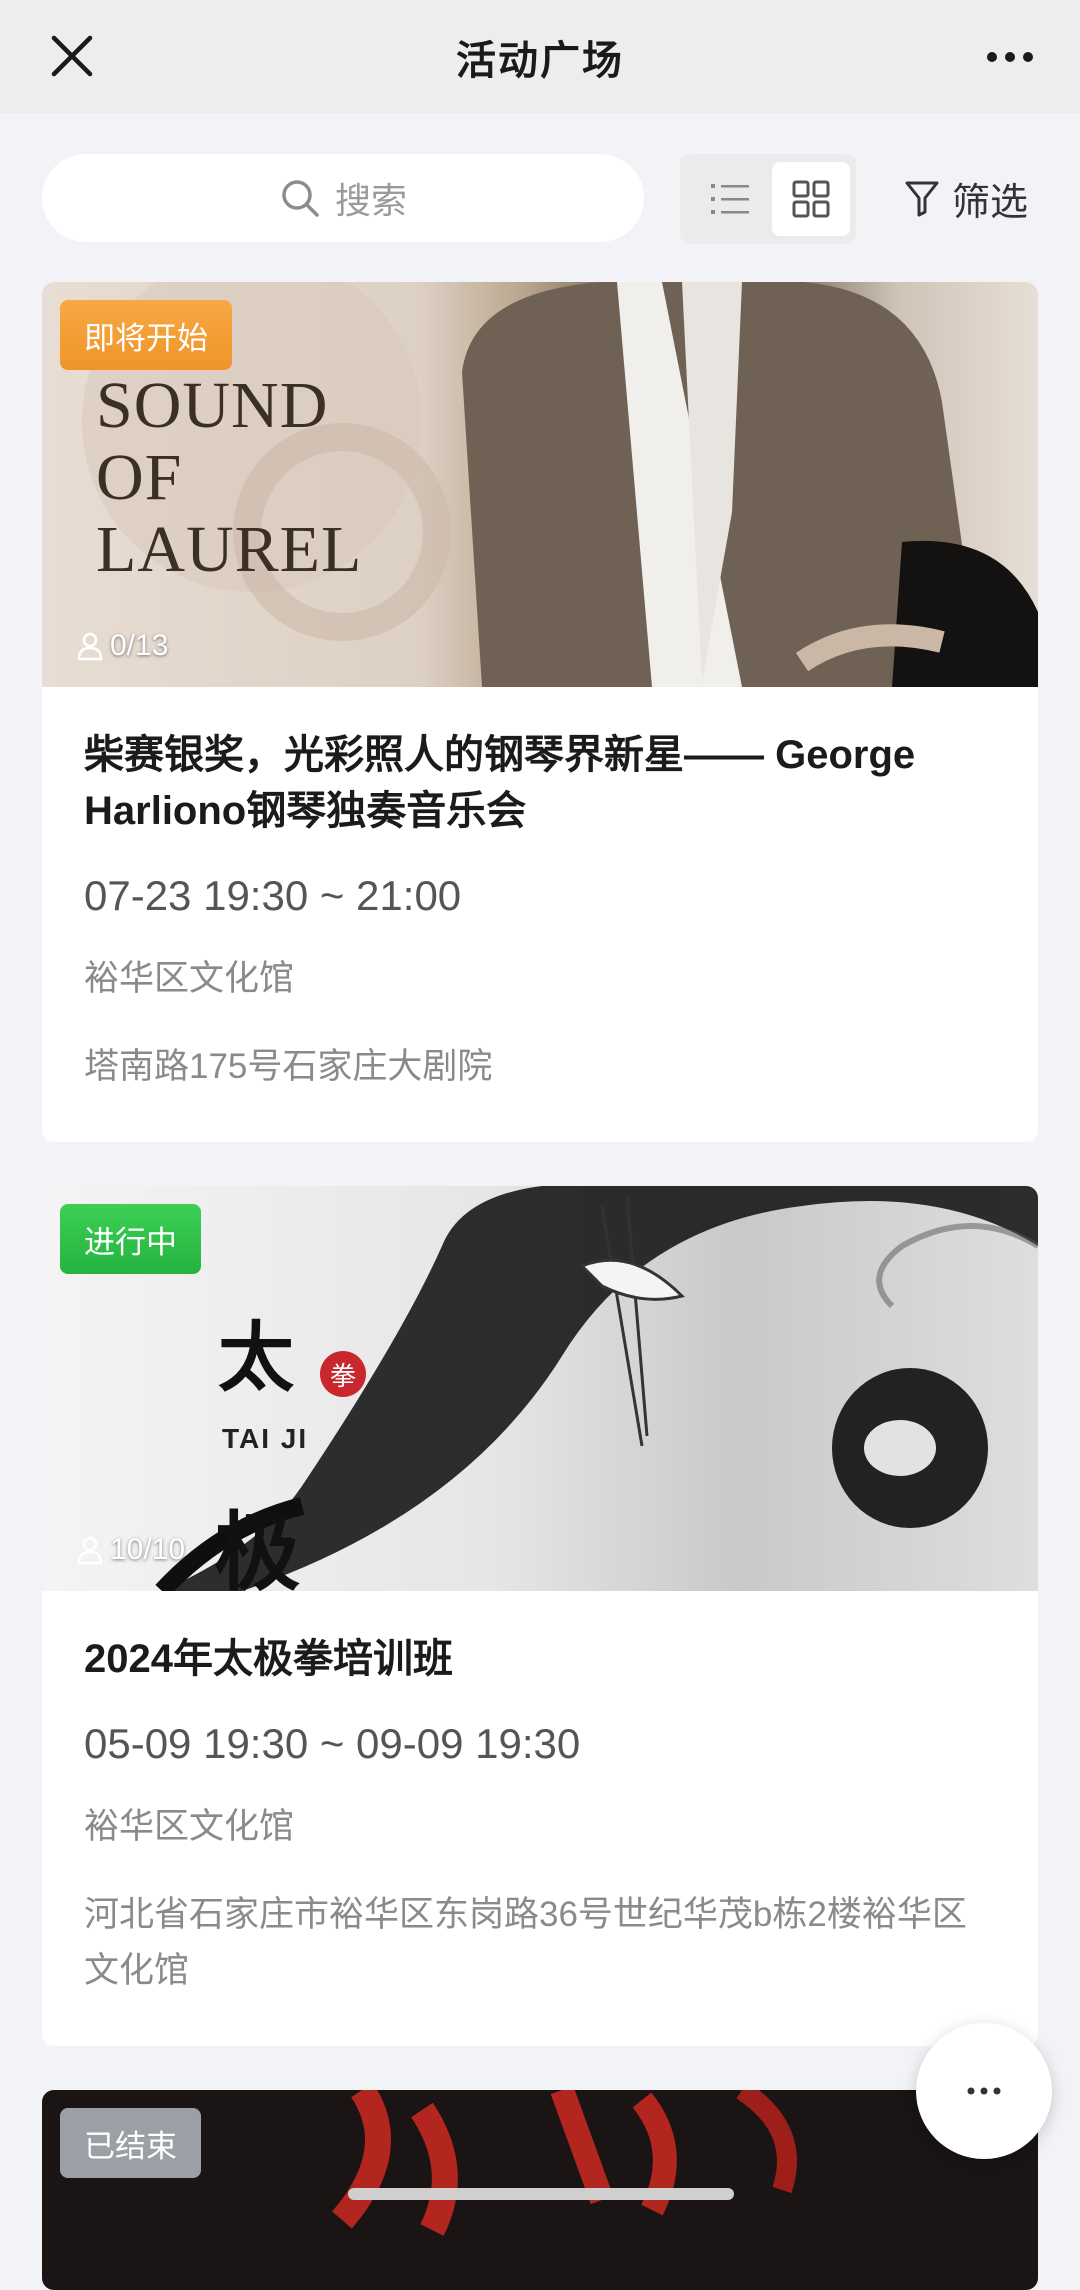 This screenshot has height=2290, width=1080. What do you see at coordinates (256, 1357) in the screenshot?
I see `cover-text: 太` at bounding box center [256, 1357].